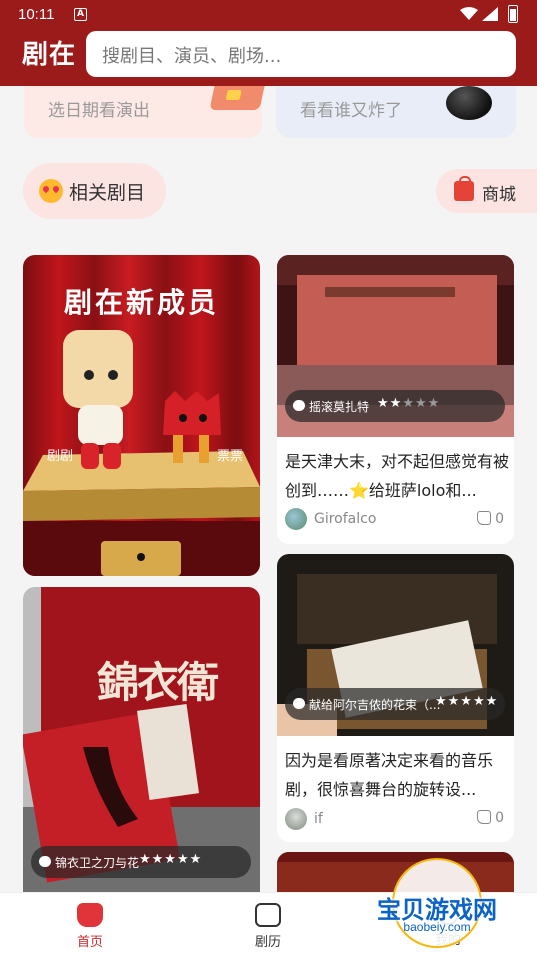  What do you see at coordinates (107, 193) in the screenshot?
I see `tab-label: 相关剧目` at bounding box center [107, 193].